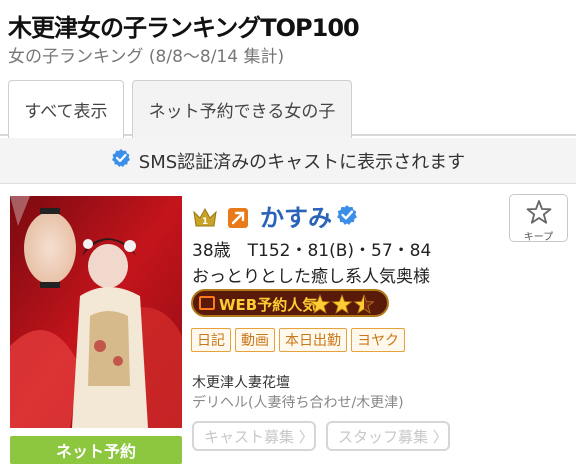  I want to click on keep-button: キープ, so click(538, 218).